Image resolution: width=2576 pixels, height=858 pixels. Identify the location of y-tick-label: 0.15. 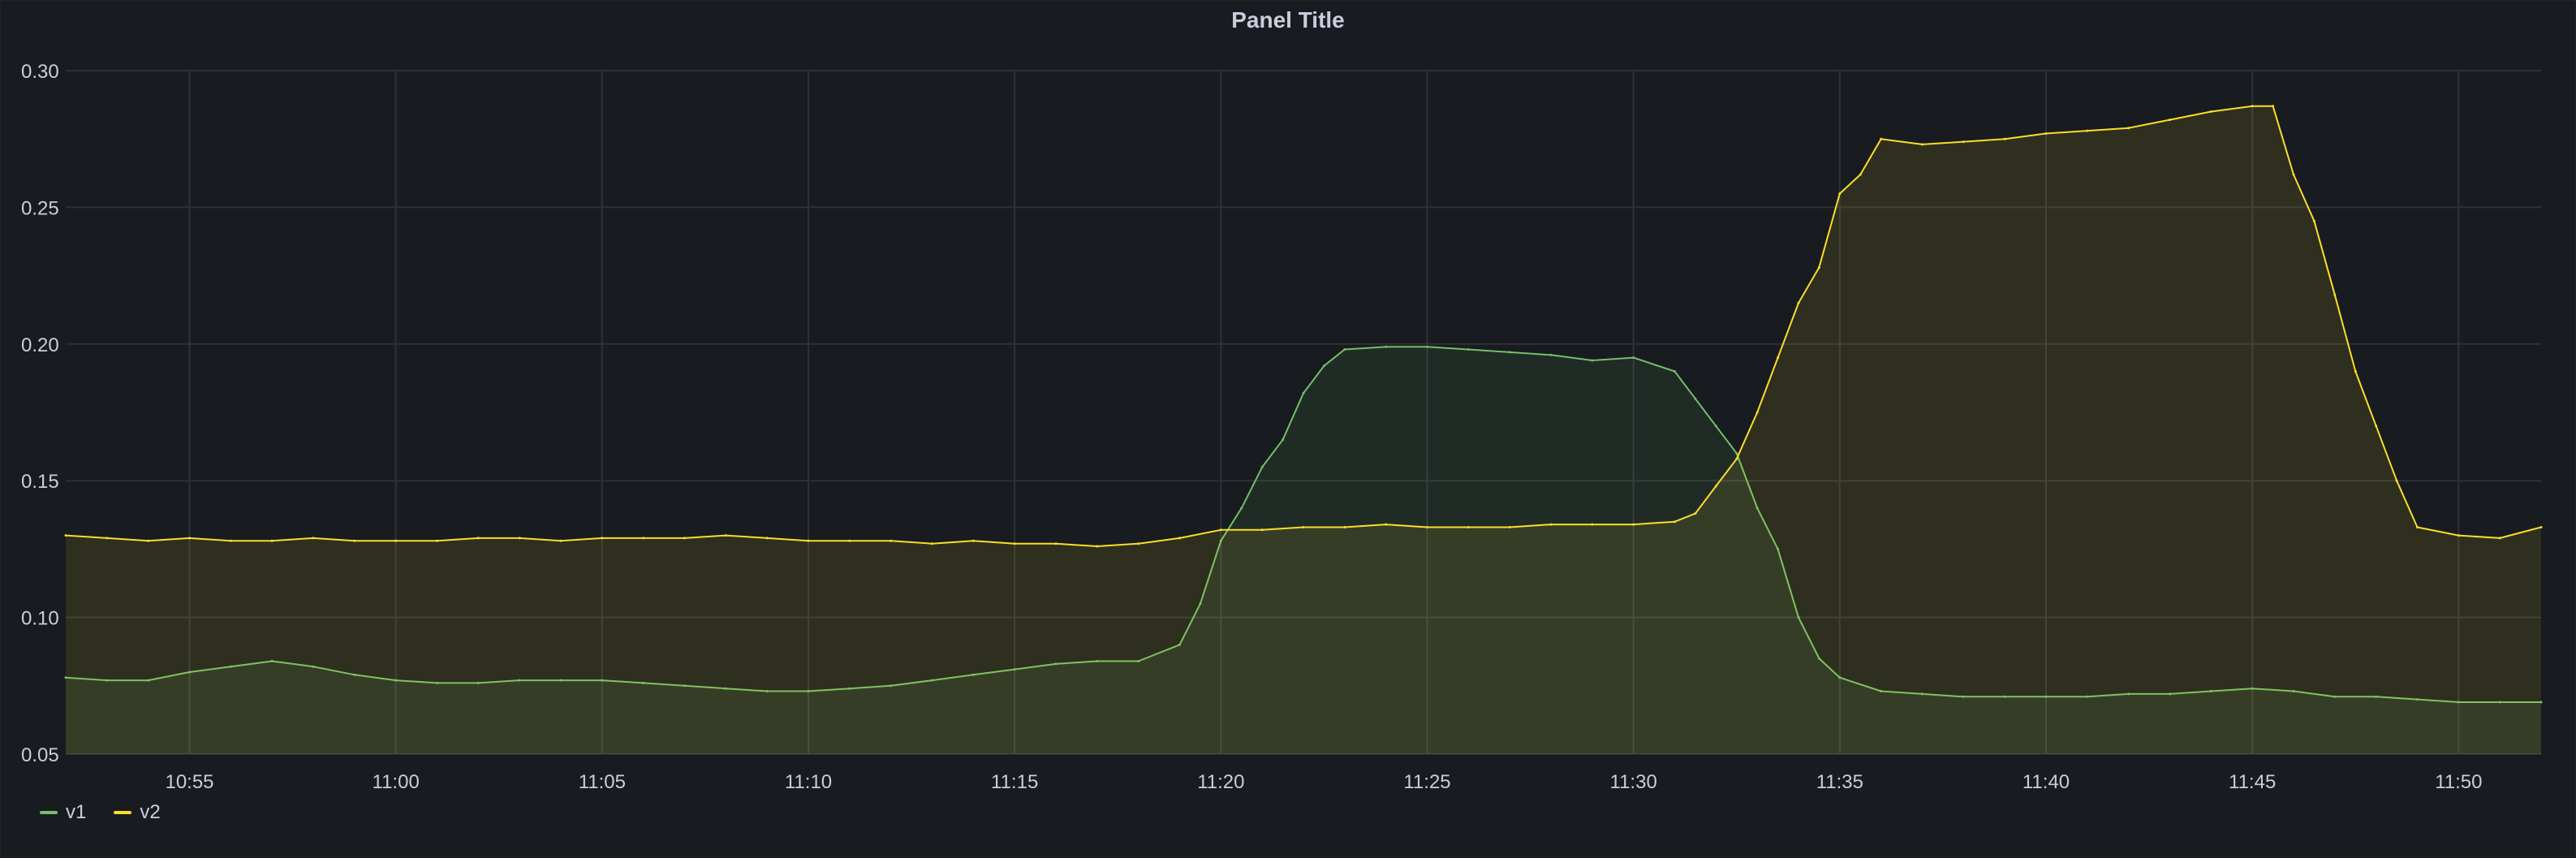
(40, 482).